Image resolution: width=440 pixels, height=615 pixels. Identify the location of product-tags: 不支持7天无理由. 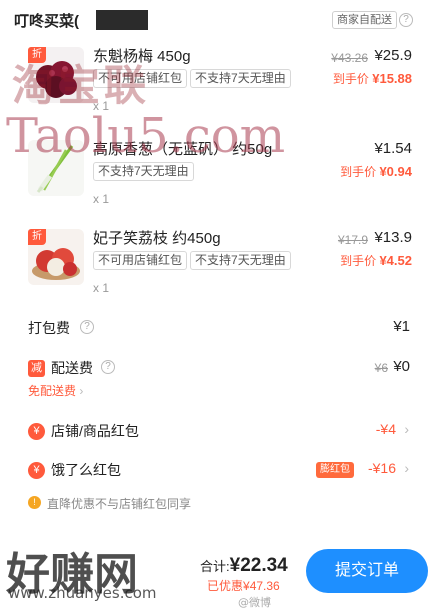
(145, 171).